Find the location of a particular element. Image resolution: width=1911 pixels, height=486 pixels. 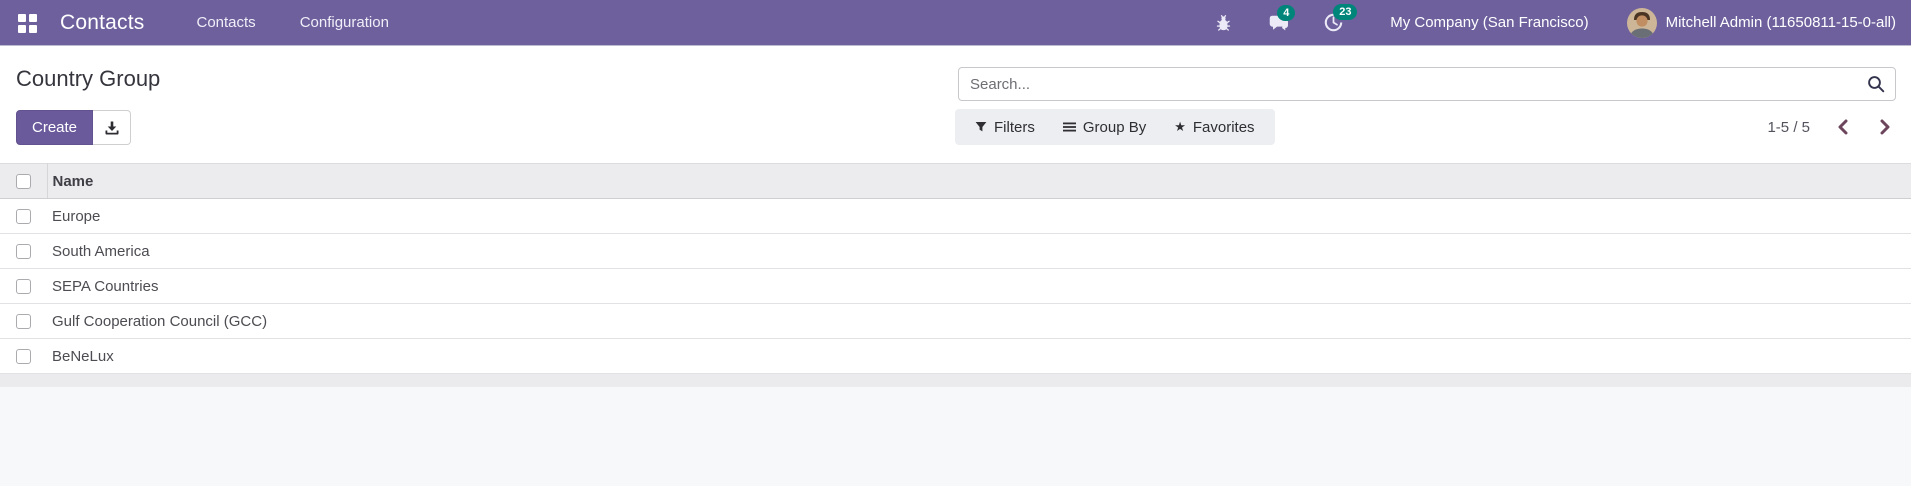

select-all-checkbox is located at coordinates (23, 182).